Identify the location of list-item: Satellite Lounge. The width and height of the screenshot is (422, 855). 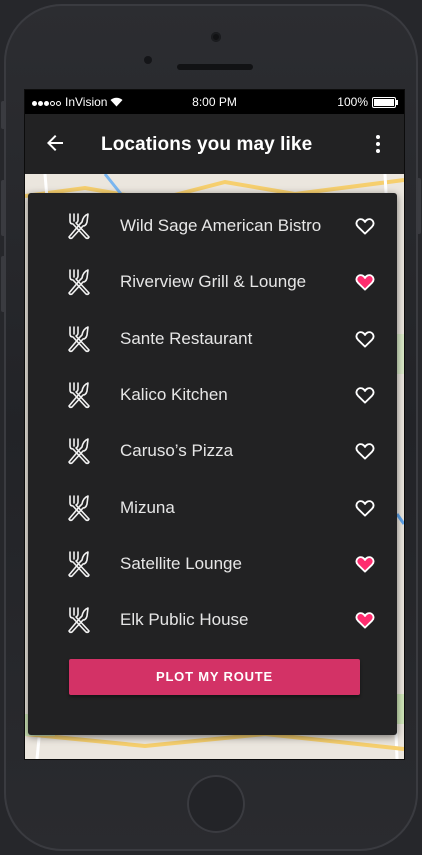
(212, 564).